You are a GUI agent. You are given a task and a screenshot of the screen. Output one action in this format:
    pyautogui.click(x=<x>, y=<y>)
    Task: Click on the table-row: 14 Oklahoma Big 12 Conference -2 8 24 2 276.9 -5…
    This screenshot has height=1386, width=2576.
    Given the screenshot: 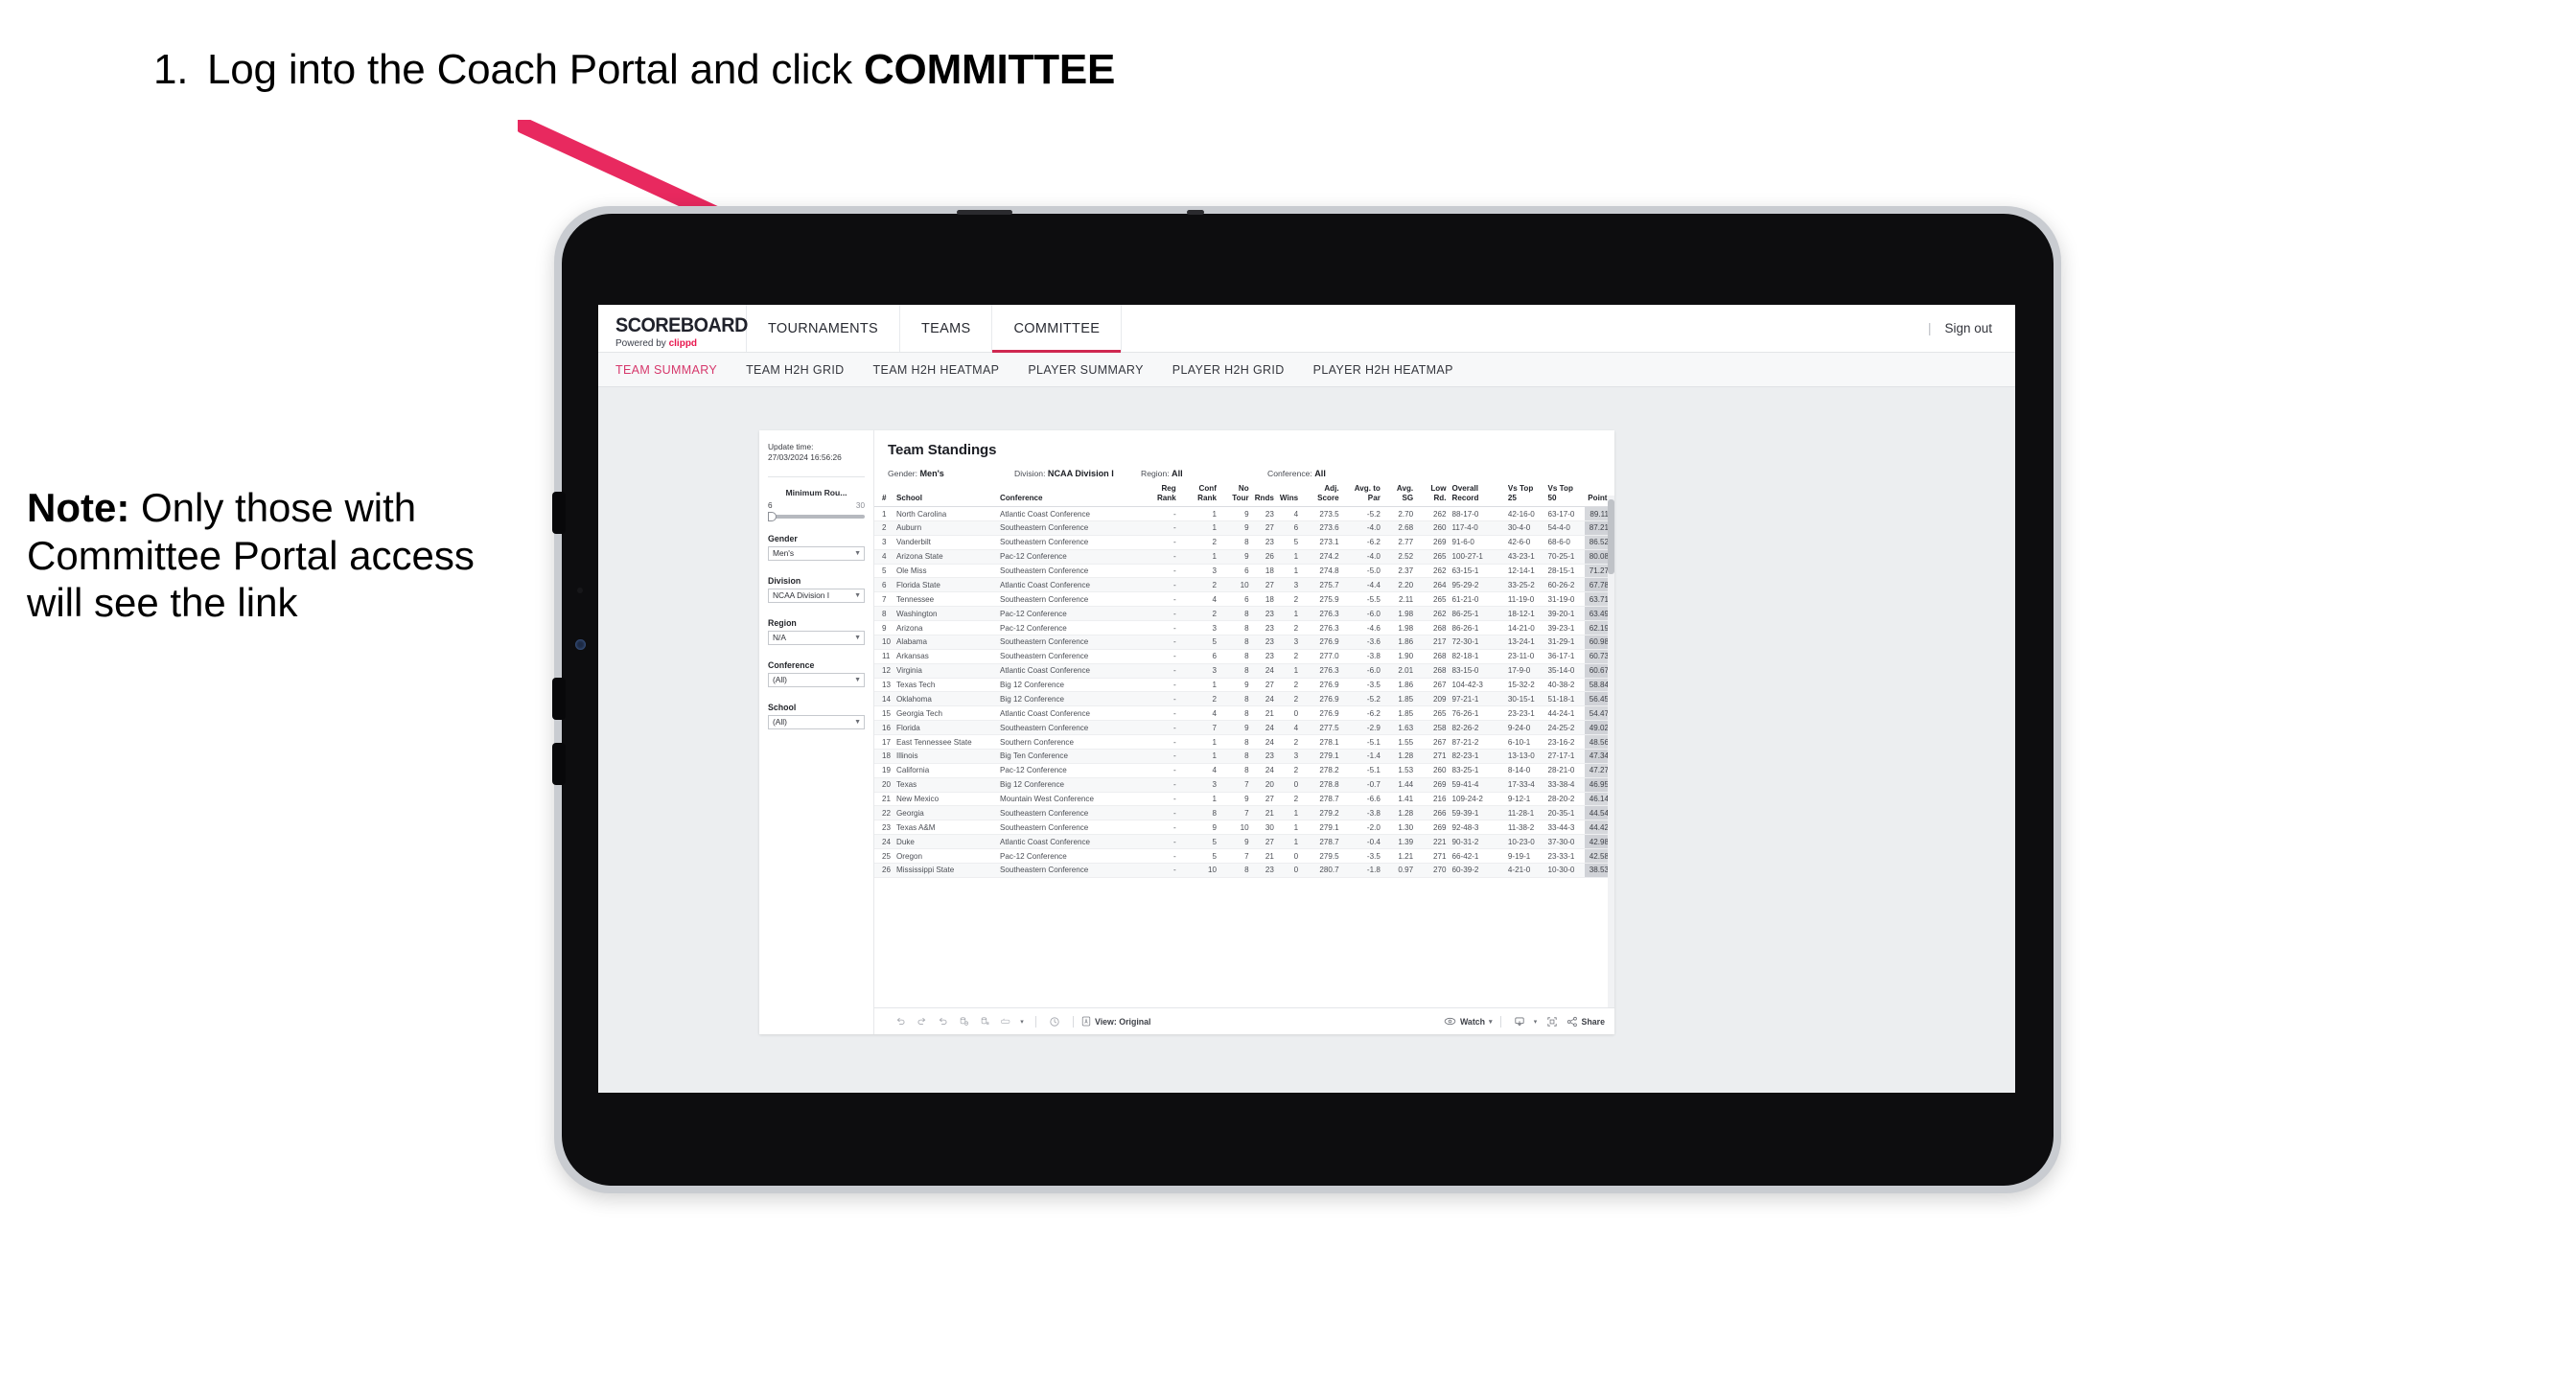 What is the action you would take?
    pyautogui.click(x=1244, y=699)
    